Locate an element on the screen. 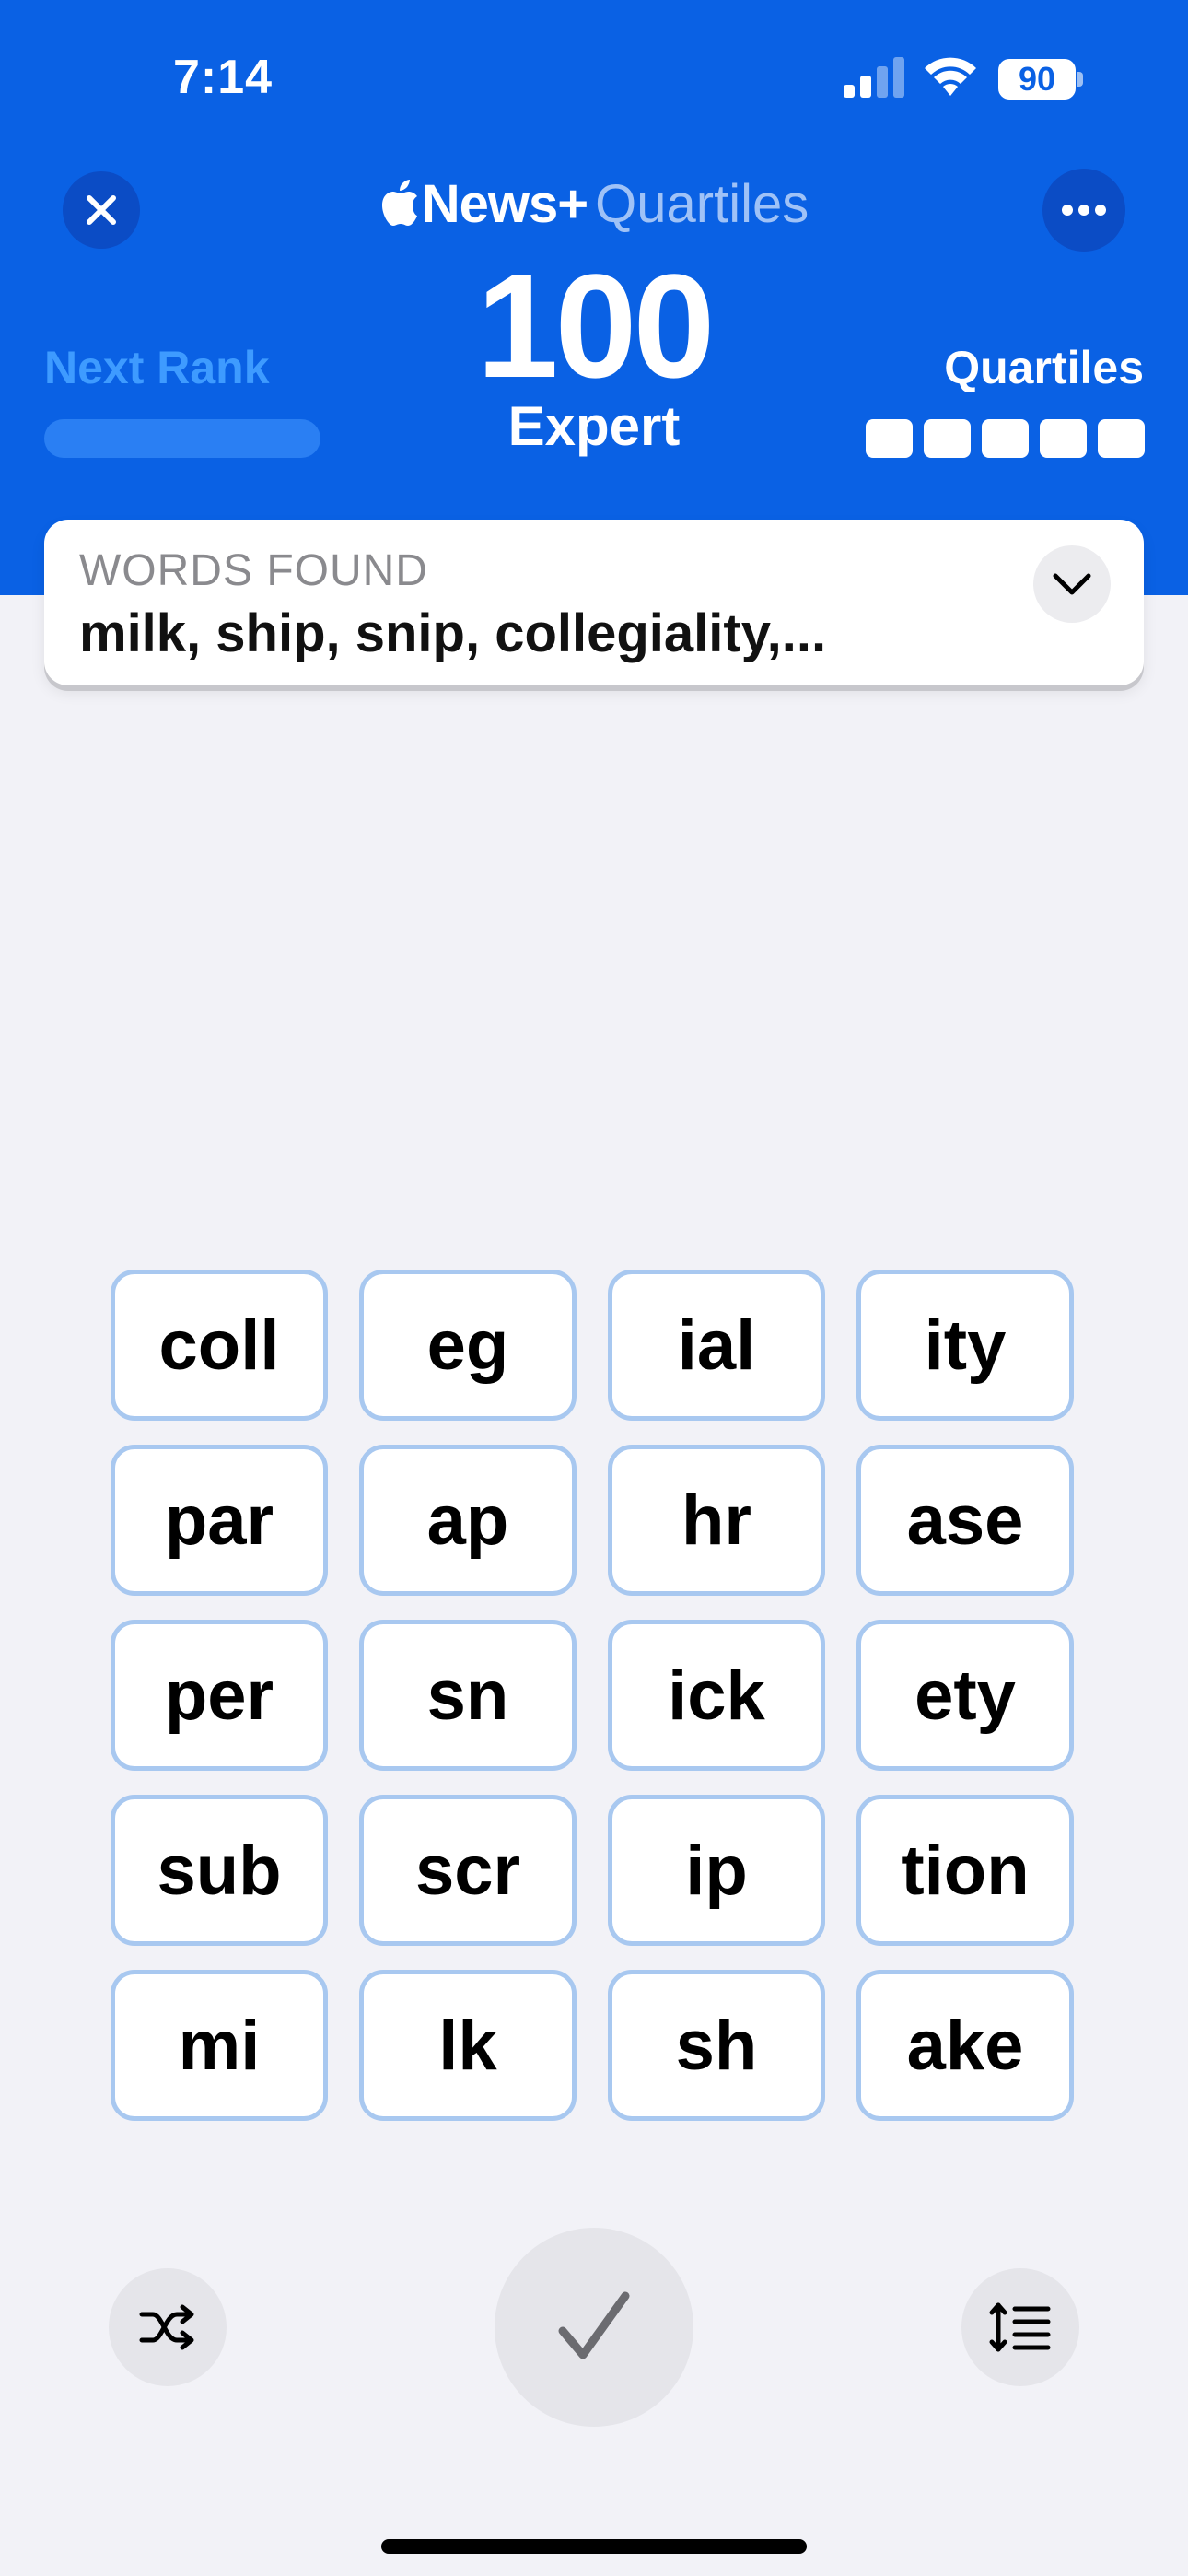 The width and height of the screenshot is (1188, 2576). tile: mi is located at coordinates (219, 2045).